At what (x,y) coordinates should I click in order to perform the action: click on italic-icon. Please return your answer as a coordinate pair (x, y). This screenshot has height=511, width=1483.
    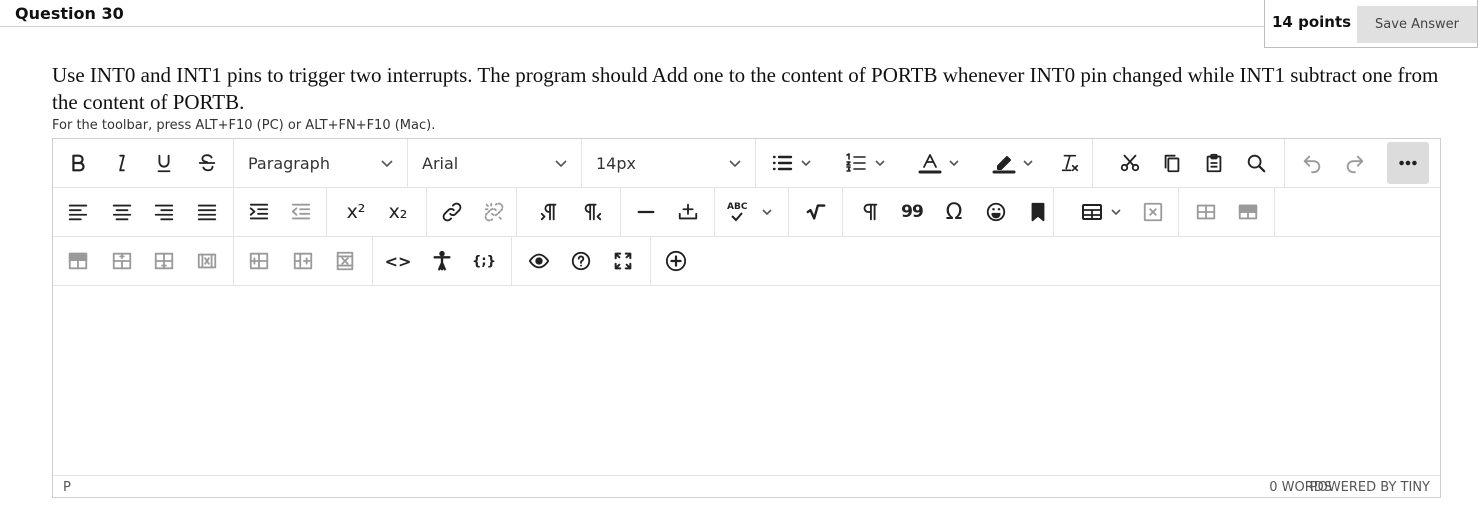
    Looking at the image, I should click on (122, 163).